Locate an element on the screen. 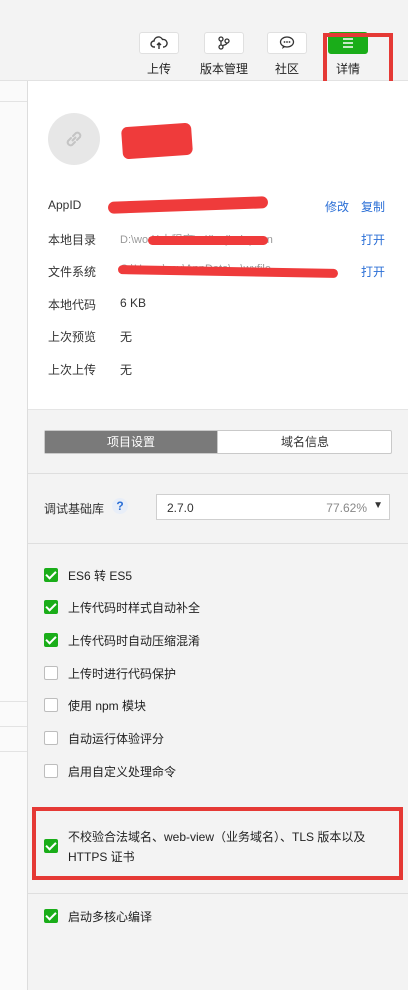  checkbox-label: 自动运行体验评分 is located at coordinates (116, 739).